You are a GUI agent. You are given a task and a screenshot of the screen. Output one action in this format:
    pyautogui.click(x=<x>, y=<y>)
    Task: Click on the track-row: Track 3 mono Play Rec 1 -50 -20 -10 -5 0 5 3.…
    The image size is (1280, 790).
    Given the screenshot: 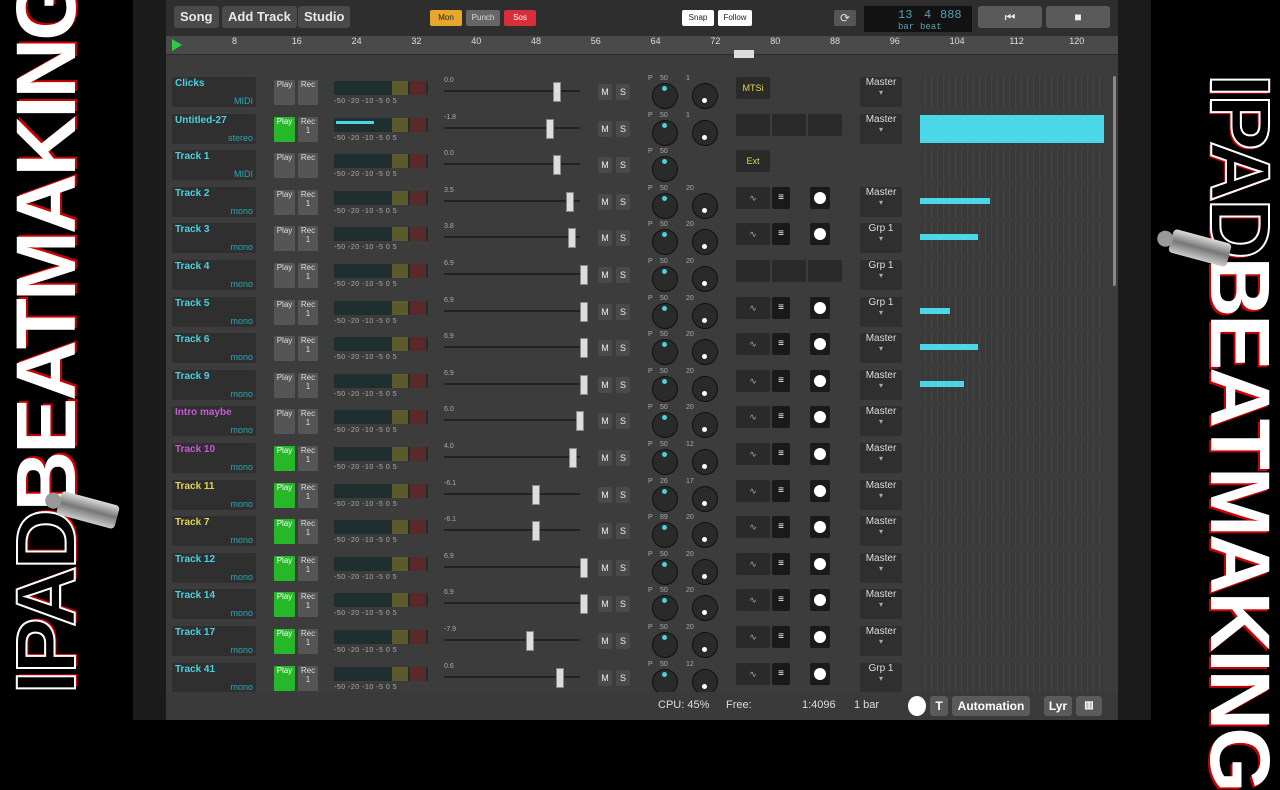 What is the action you would take?
    pyautogui.click(x=642, y=238)
    